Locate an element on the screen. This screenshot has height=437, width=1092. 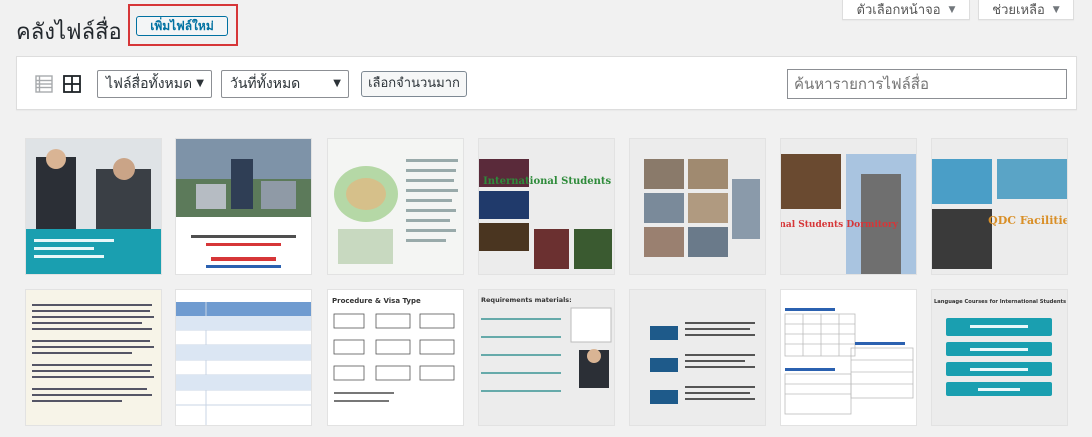
media-type-value: ไฟล์สื่อทั้งหมด is located at coordinates (149, 84).